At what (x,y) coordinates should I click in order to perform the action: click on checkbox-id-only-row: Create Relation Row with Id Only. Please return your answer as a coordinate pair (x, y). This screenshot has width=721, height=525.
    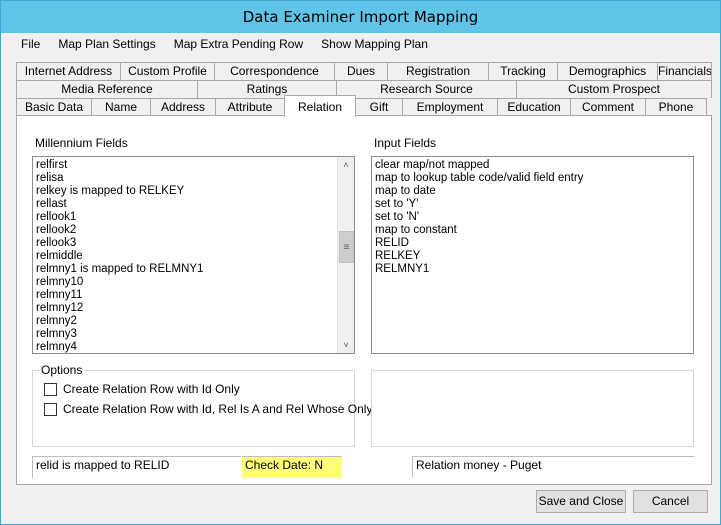
    Looking at the image, I should click on (142, 389).